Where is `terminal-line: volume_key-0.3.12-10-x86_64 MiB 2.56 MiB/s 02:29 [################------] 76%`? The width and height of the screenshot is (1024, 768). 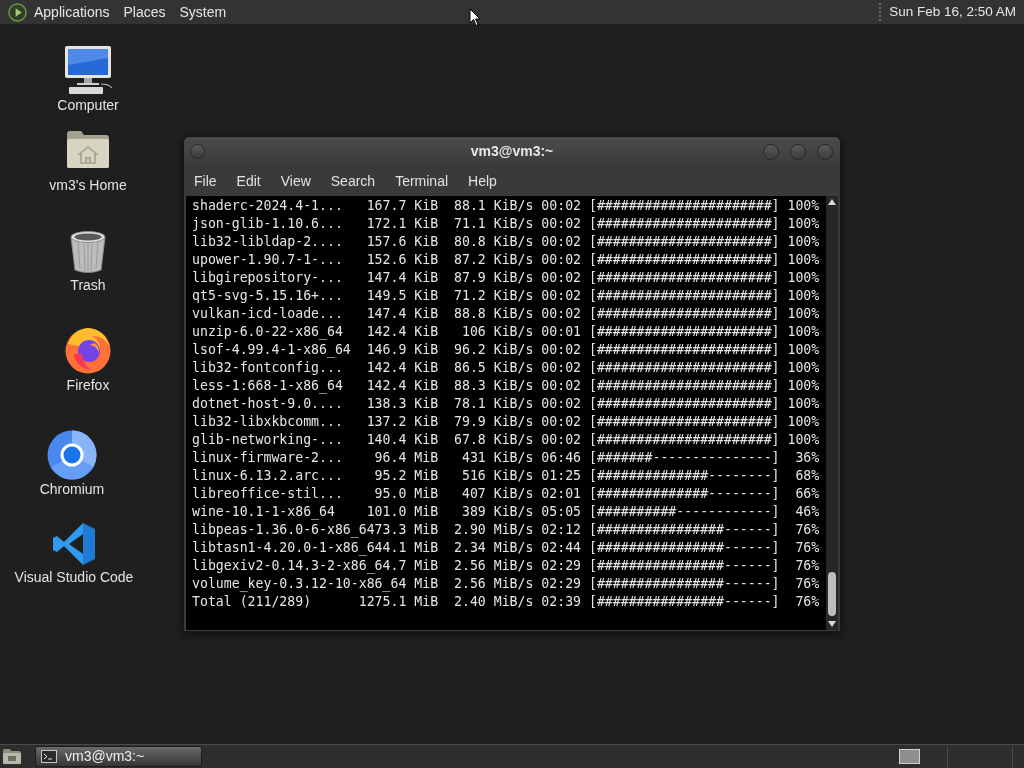
terminal-line: volume_key-0.3.12-10-x86_64 MiB 2.56 MiB/s 02:29 [################------] 76% is located at coordinates (506, 584).